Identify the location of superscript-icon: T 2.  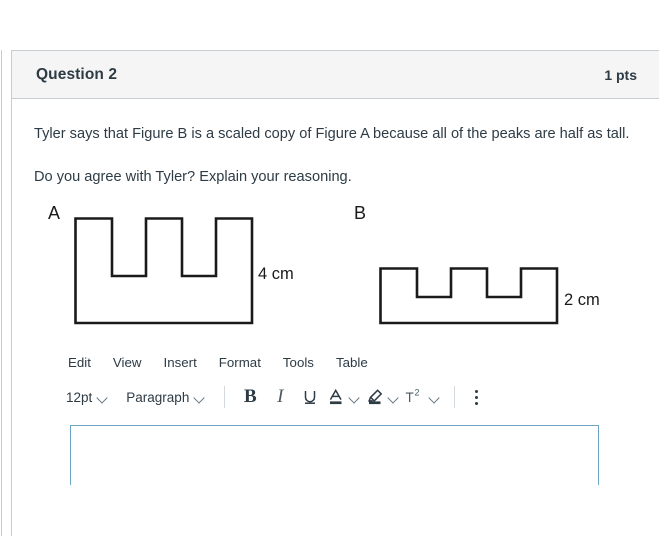
(413, 396).